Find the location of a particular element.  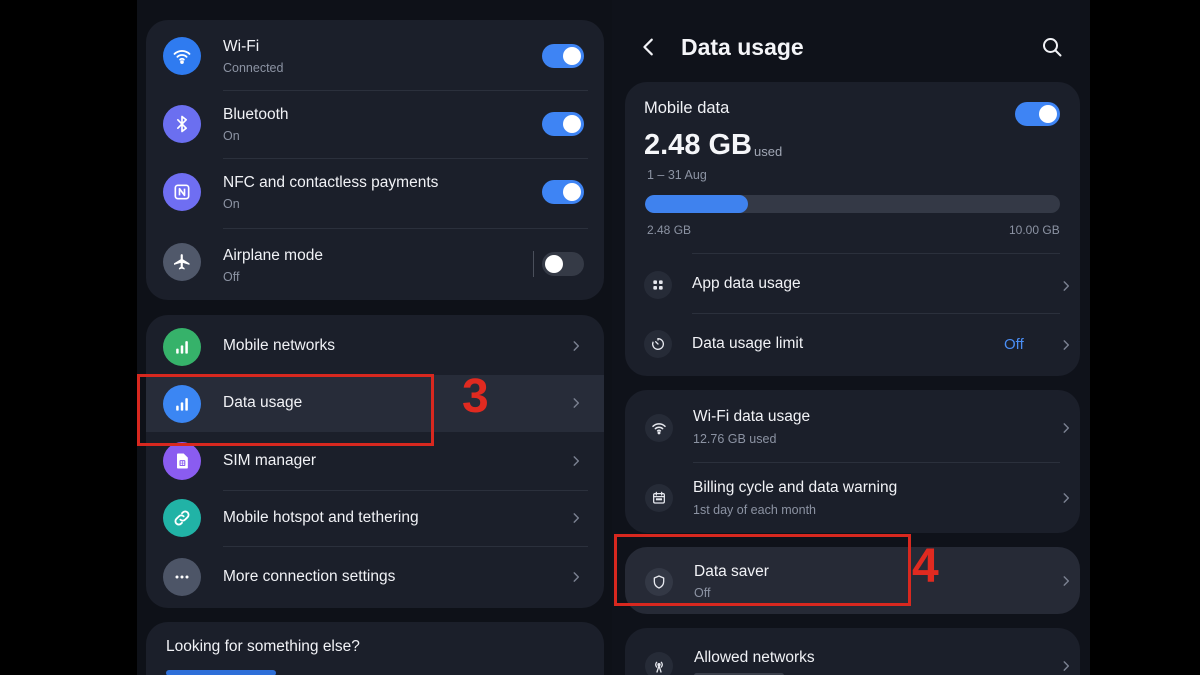

app-data-usage-title: App data usage is located at coordinates (746, 283).